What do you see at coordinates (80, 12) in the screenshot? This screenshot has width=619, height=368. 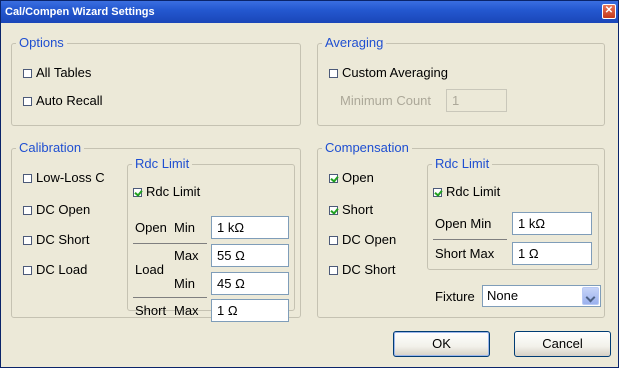 I see `window-title: Cal/Compen Wizard Settings` at bounding box center [80, 12].